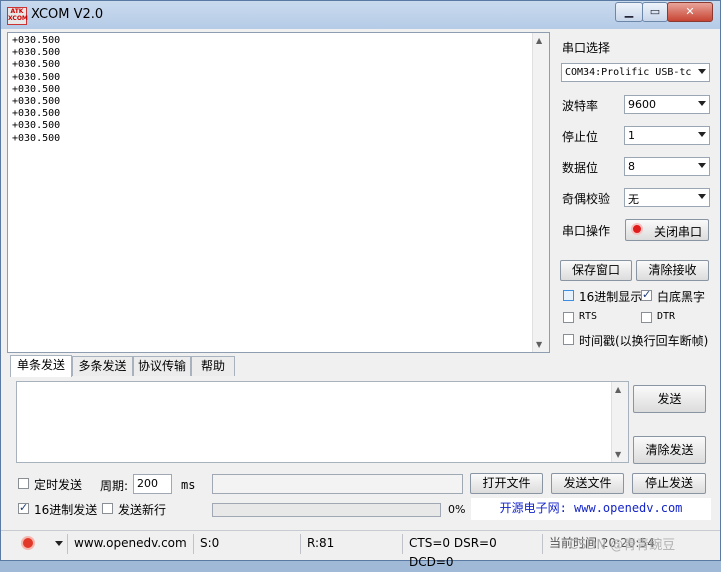 This screenshot has width=721, height=572. I want to click on parity-value: 无, so click(633, 199).